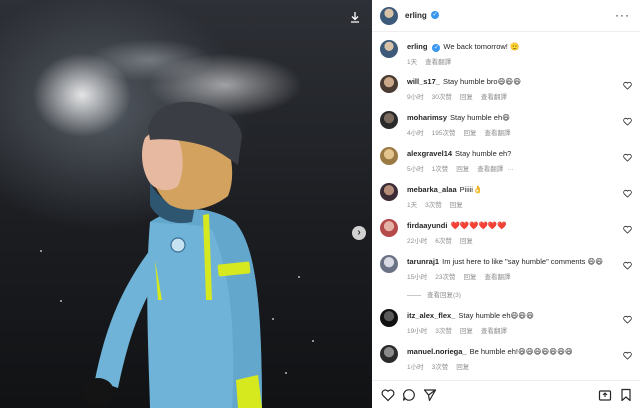  Describe the element at coordinates (415, 133) in the screenshot. I see `timestamp: 4小时` at that location.